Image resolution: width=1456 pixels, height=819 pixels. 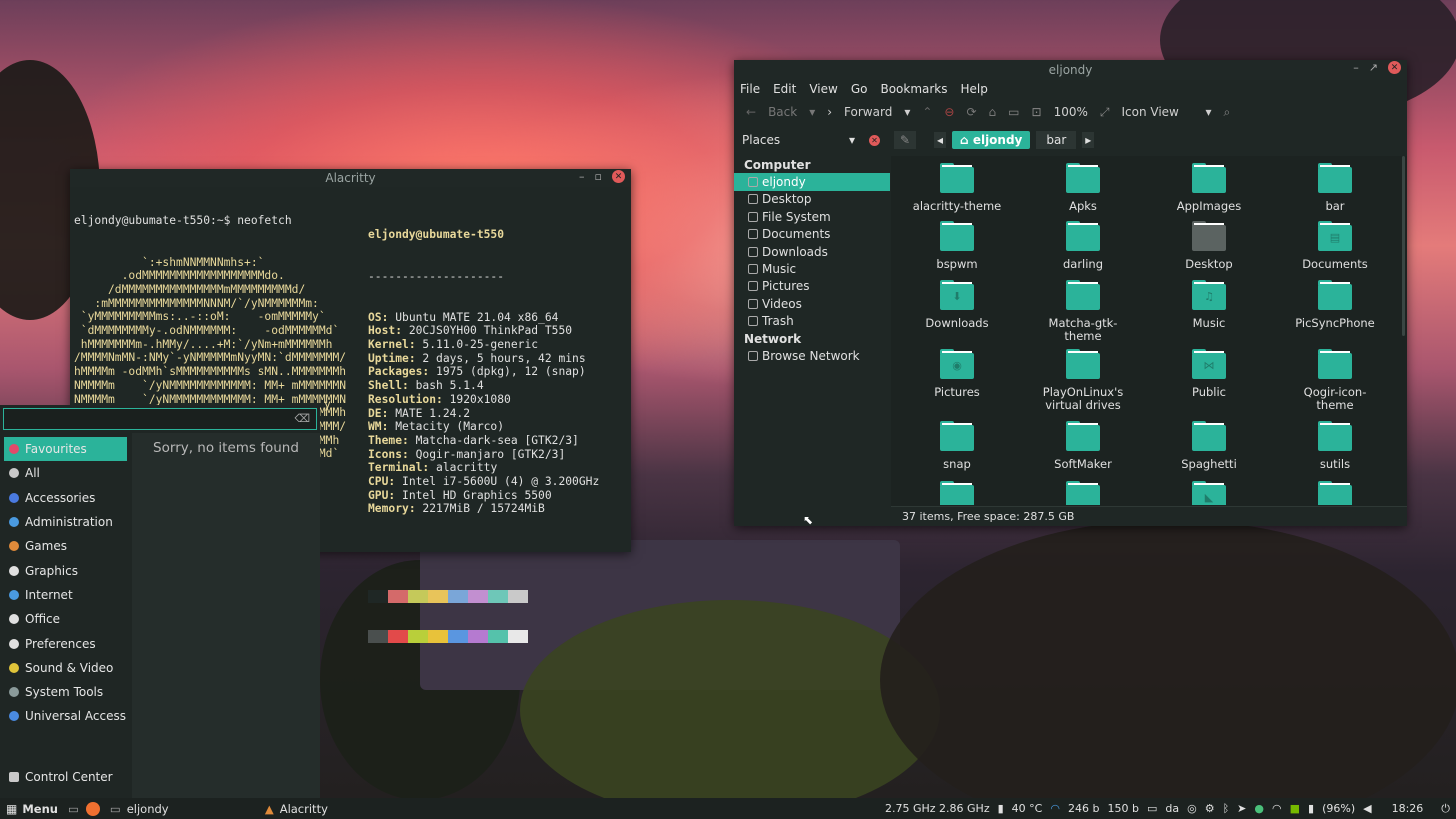 What do you see at coordinates (1083, 188) in the screenshot?
I see `file-item: Apks` at bounding box center [1083, 188].